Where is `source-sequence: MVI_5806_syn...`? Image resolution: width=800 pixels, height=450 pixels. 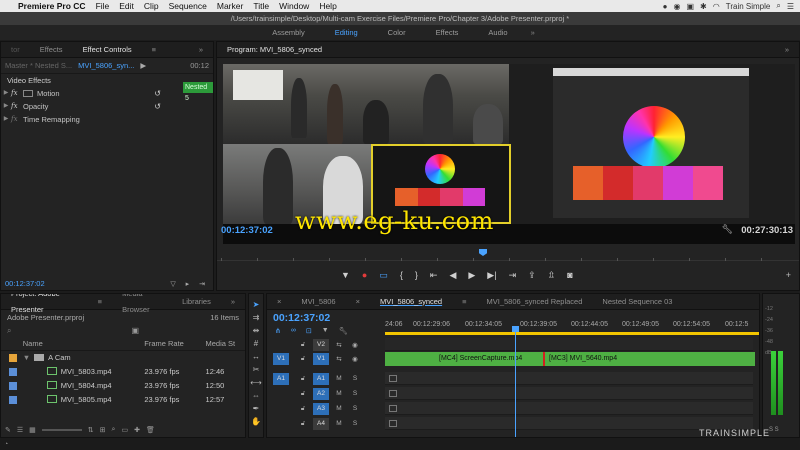
source-sequence: MVI_5806_syn... is located at coordinates (106, 65).